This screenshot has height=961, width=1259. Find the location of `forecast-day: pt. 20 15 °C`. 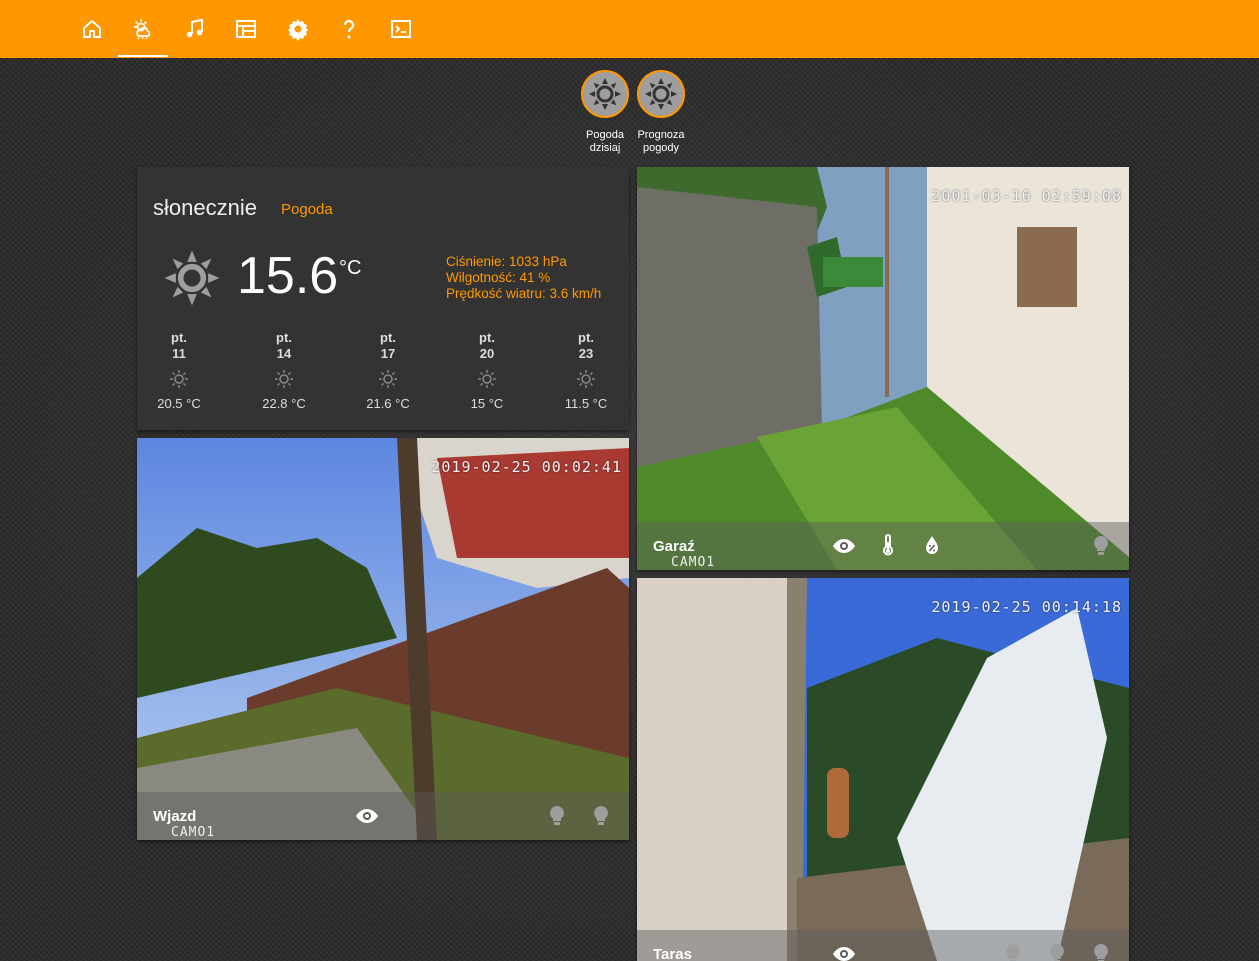

forecast-day: pt. 20 15 °C is located at coordinates (487, 370).